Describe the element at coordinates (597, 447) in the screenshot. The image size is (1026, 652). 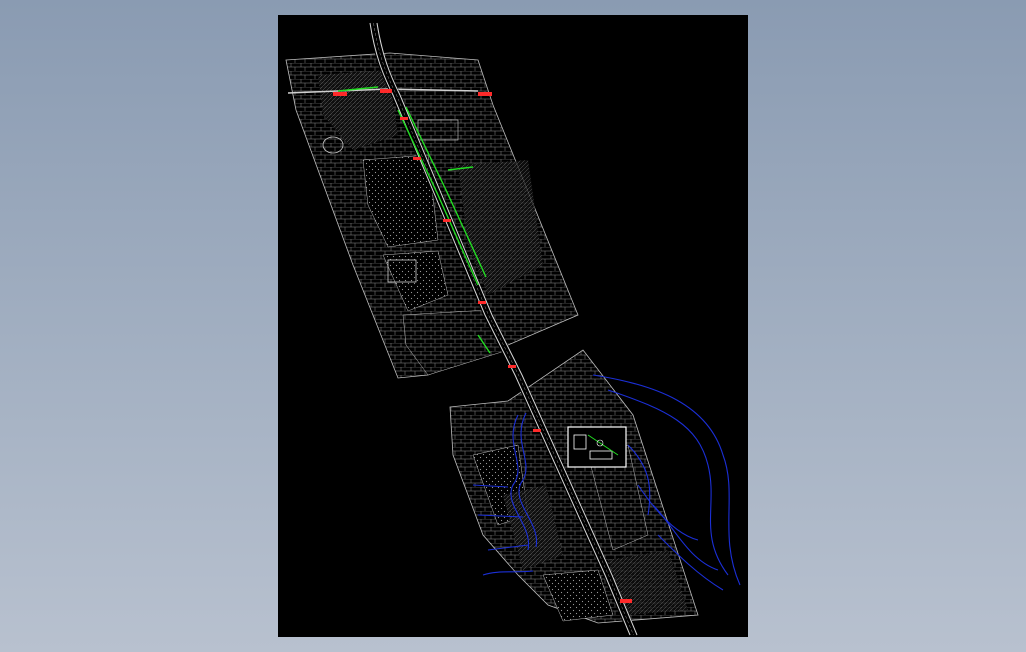
I see `detail-inset` at that location.